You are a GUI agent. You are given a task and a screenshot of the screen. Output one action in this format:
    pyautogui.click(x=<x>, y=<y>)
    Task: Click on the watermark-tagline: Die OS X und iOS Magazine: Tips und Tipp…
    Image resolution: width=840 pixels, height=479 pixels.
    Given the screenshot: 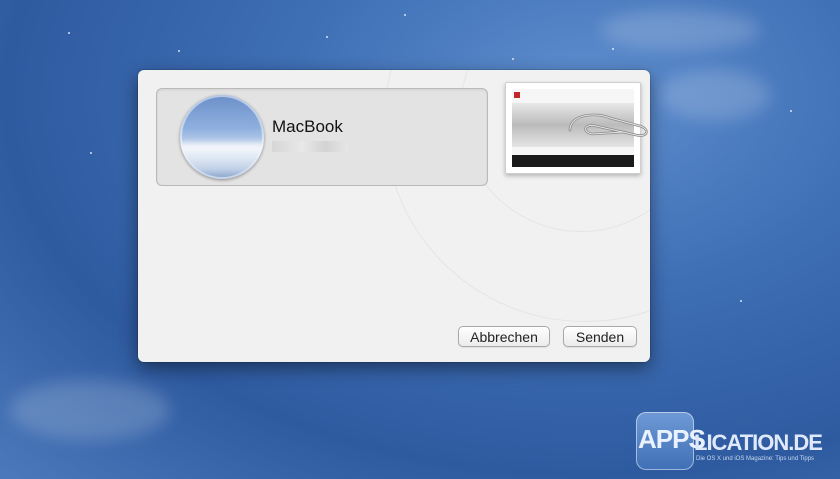 What is the action you would take?
    pyautogui.click(x=755, y=459)
    